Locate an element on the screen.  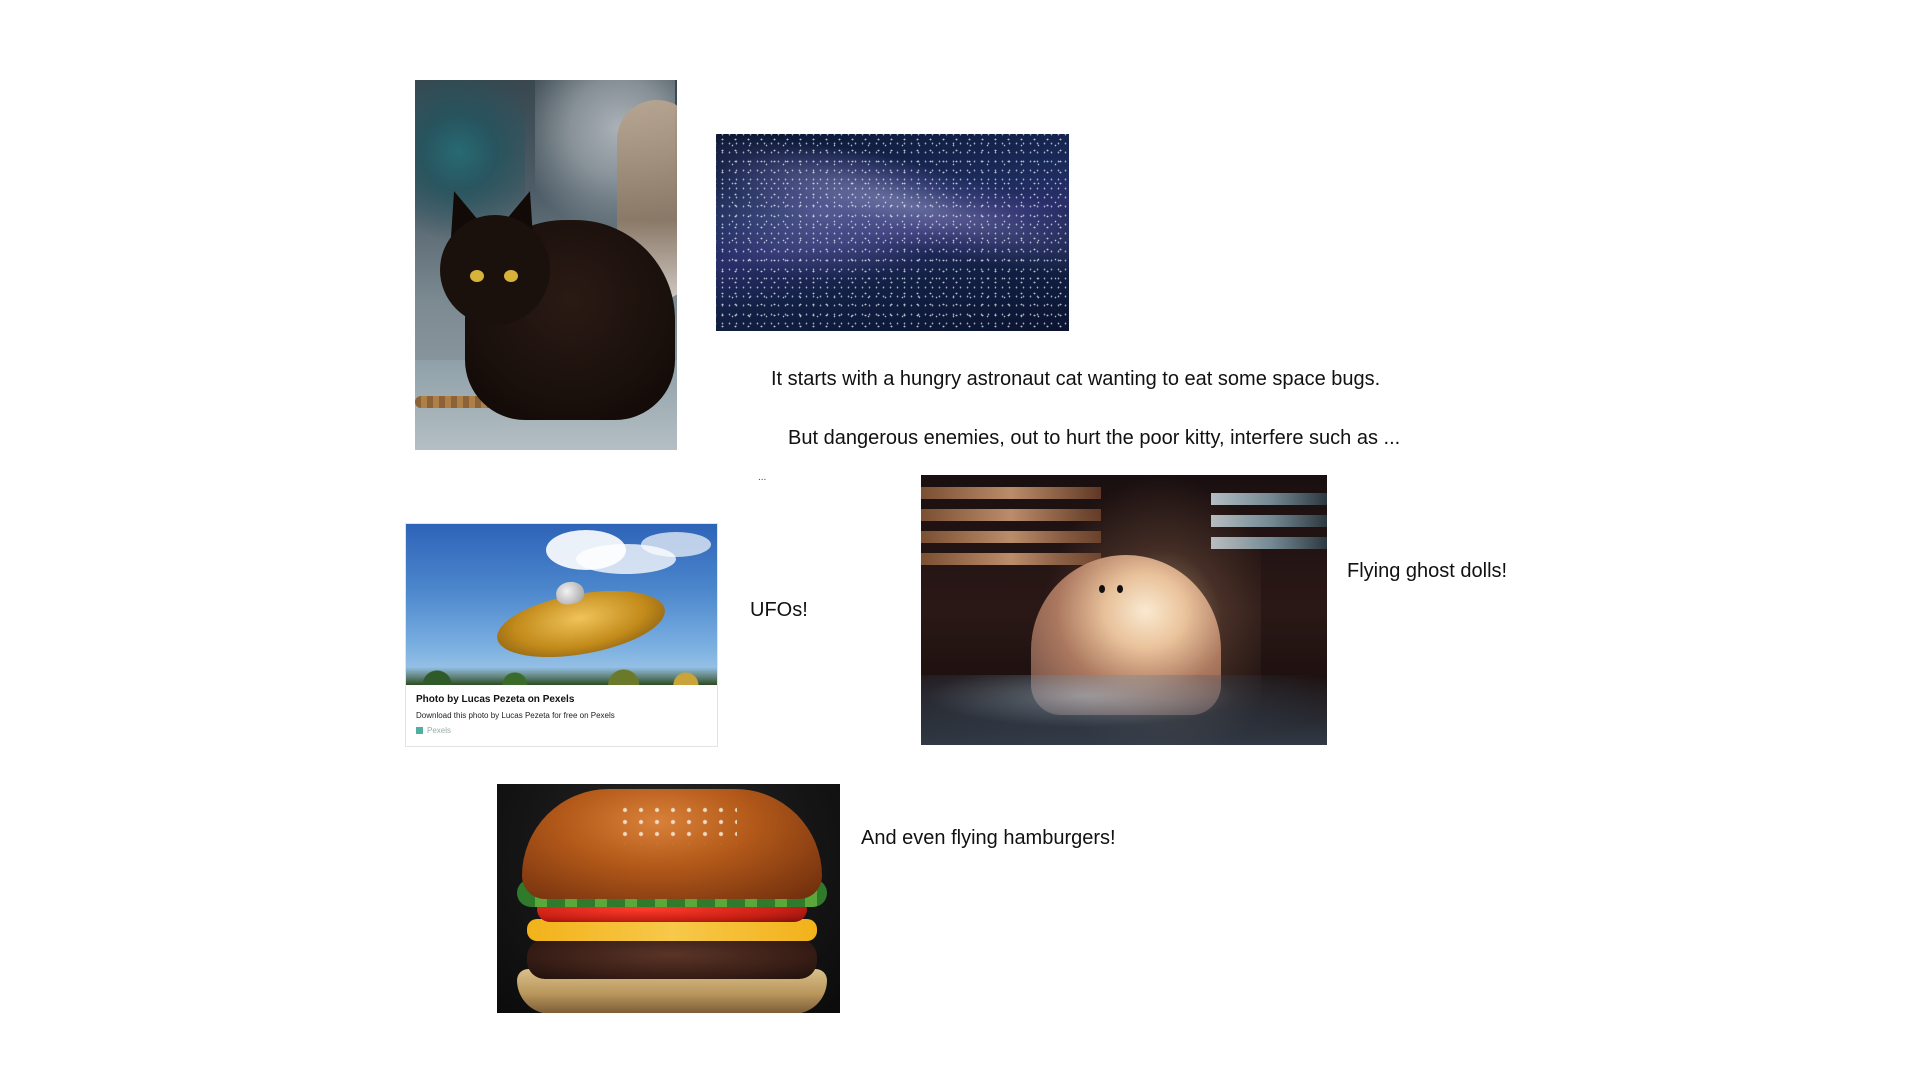
ufos-caption: UFOs! is located at coordinates (779, 610).